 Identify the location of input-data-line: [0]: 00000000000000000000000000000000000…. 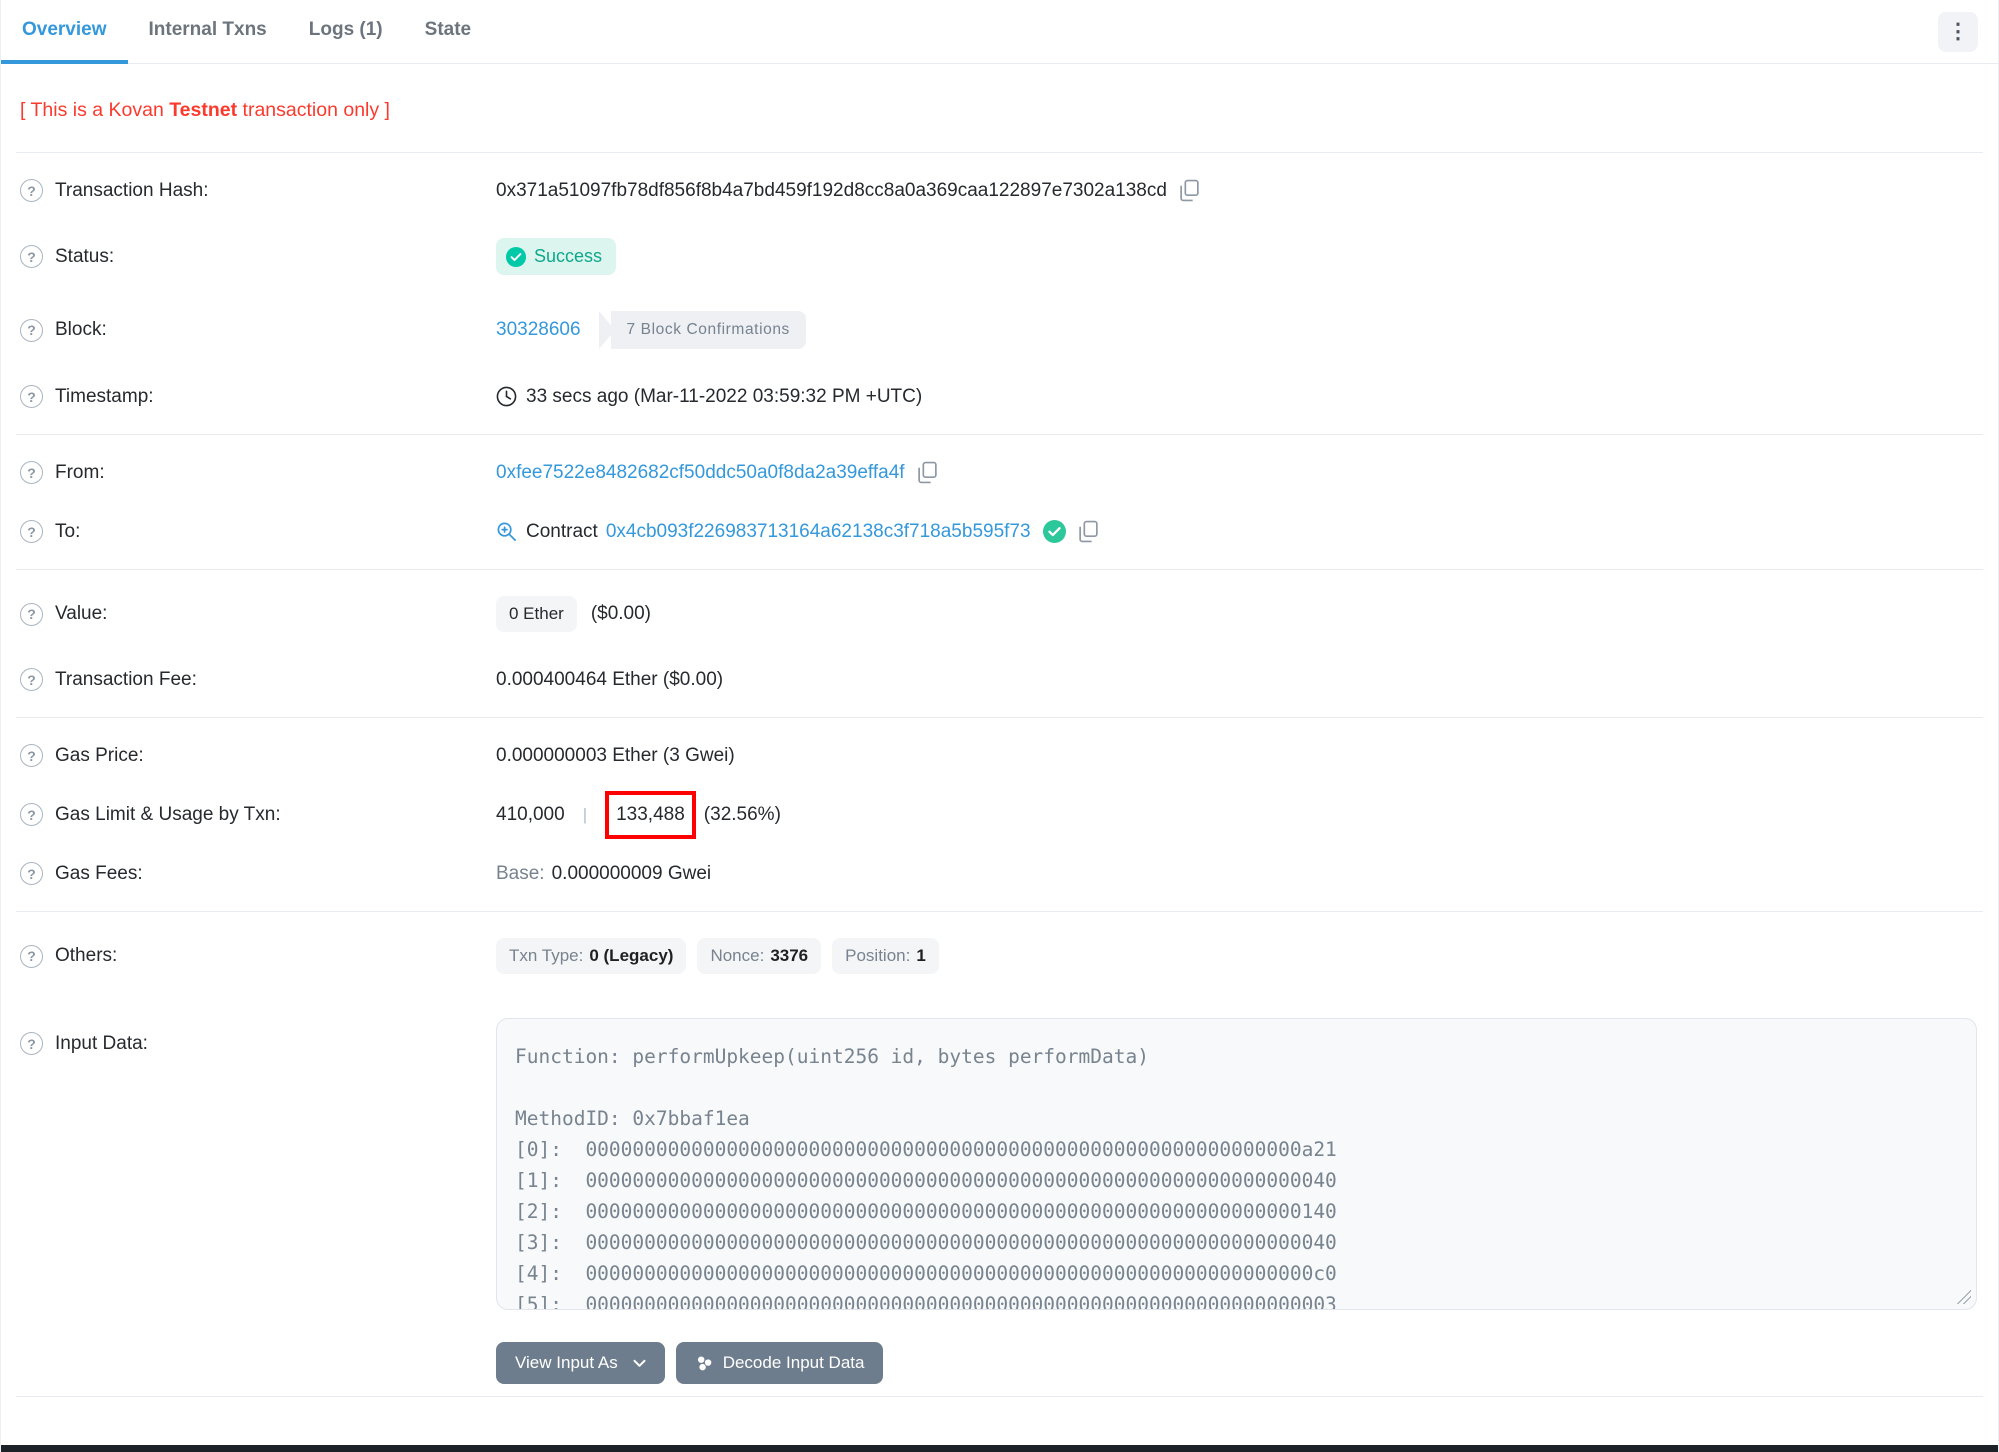
(926, 1149).